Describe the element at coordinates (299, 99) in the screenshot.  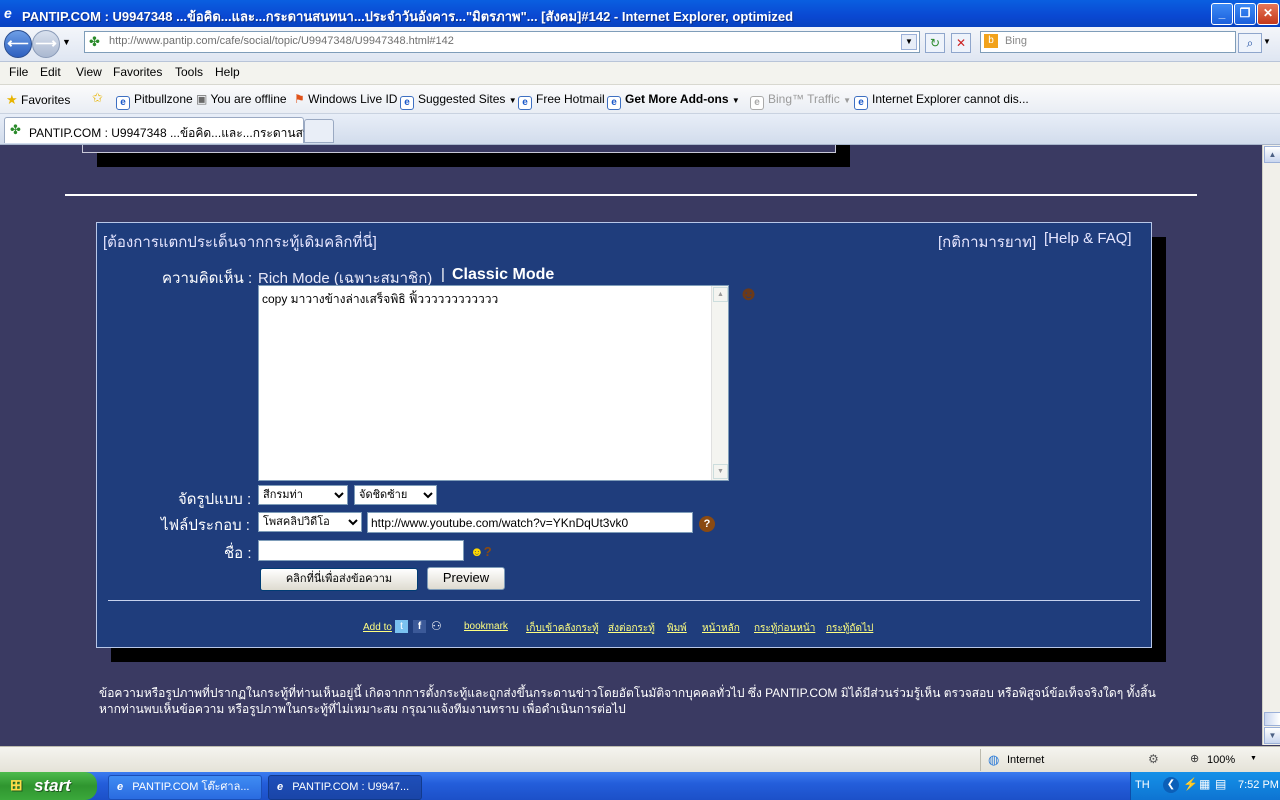
I see `windows-flag-icon: ⚑` at that location.